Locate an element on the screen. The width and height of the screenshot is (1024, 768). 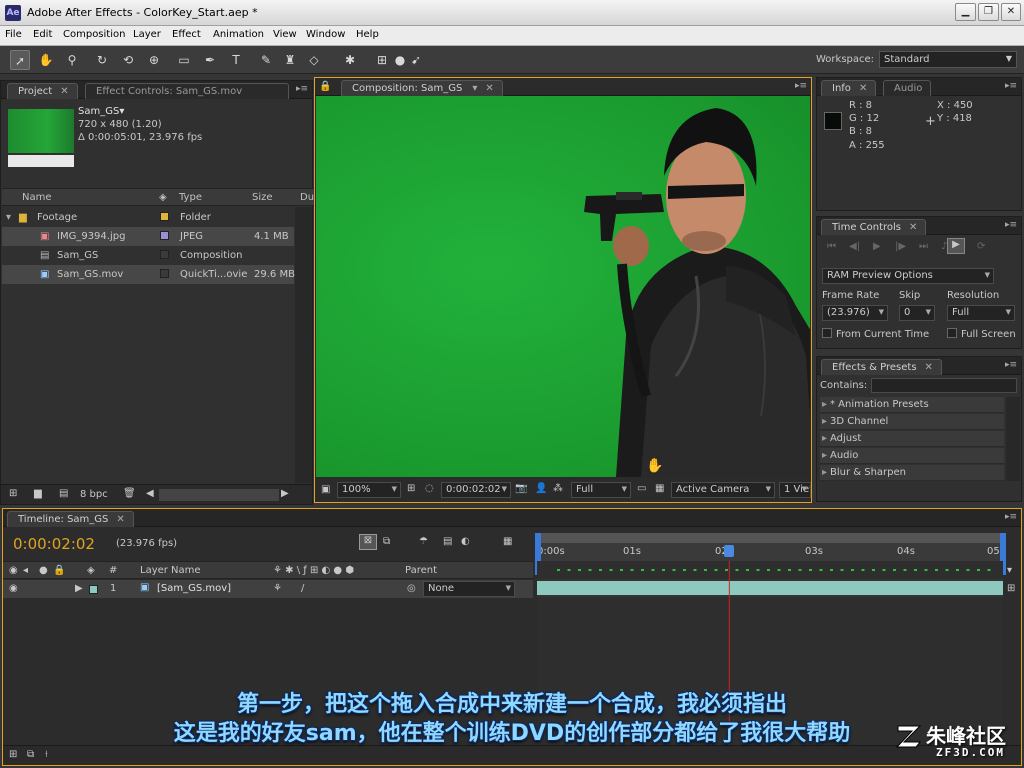
tab-time-controls: Time Controls ✕ is located at coordinates (874, 227).